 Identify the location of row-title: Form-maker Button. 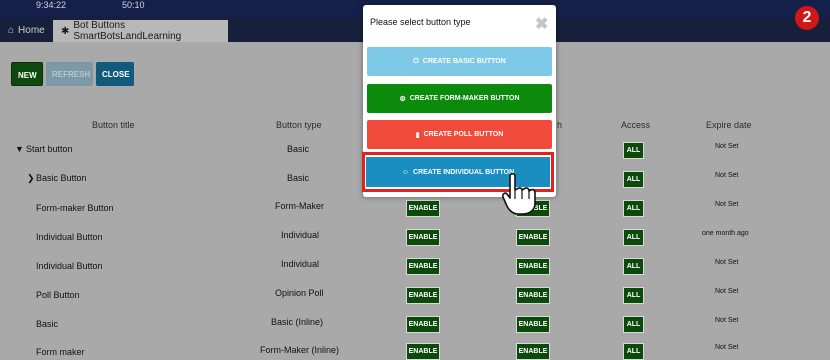
(75, 208).